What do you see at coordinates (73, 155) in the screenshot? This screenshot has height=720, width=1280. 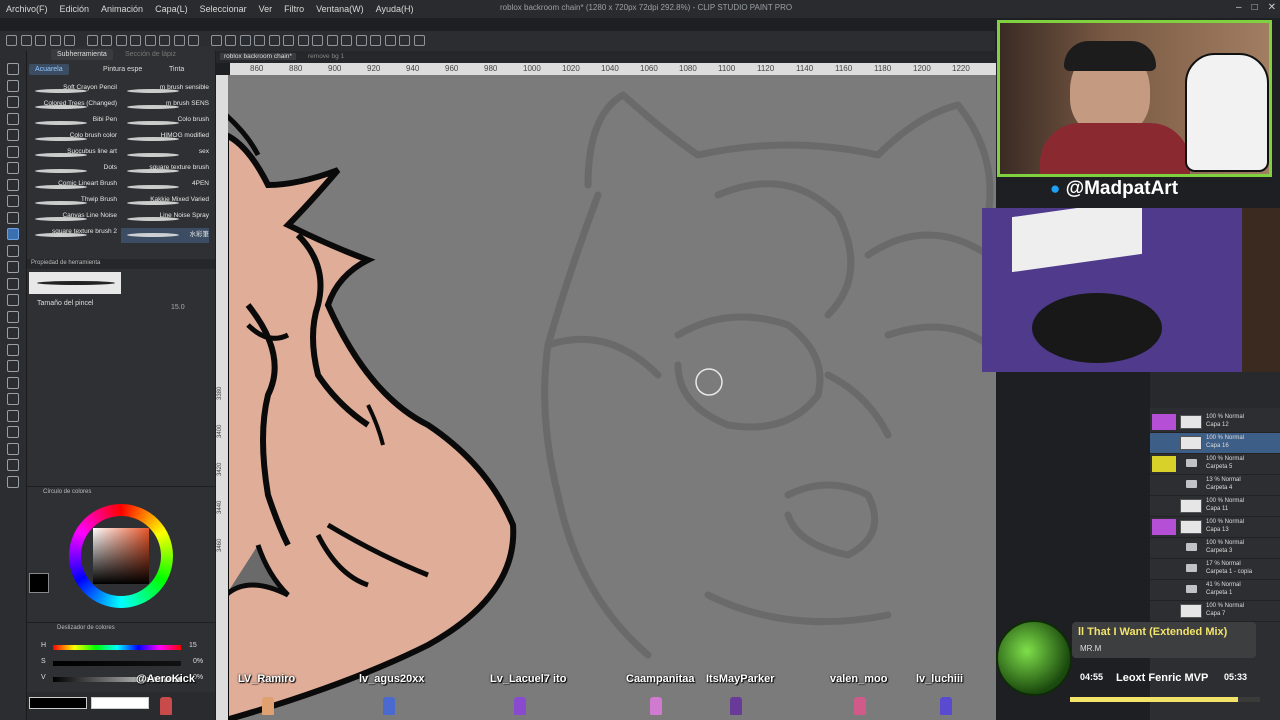 I see `brush-item: Succubus line art` at bounding box center [73, 155].